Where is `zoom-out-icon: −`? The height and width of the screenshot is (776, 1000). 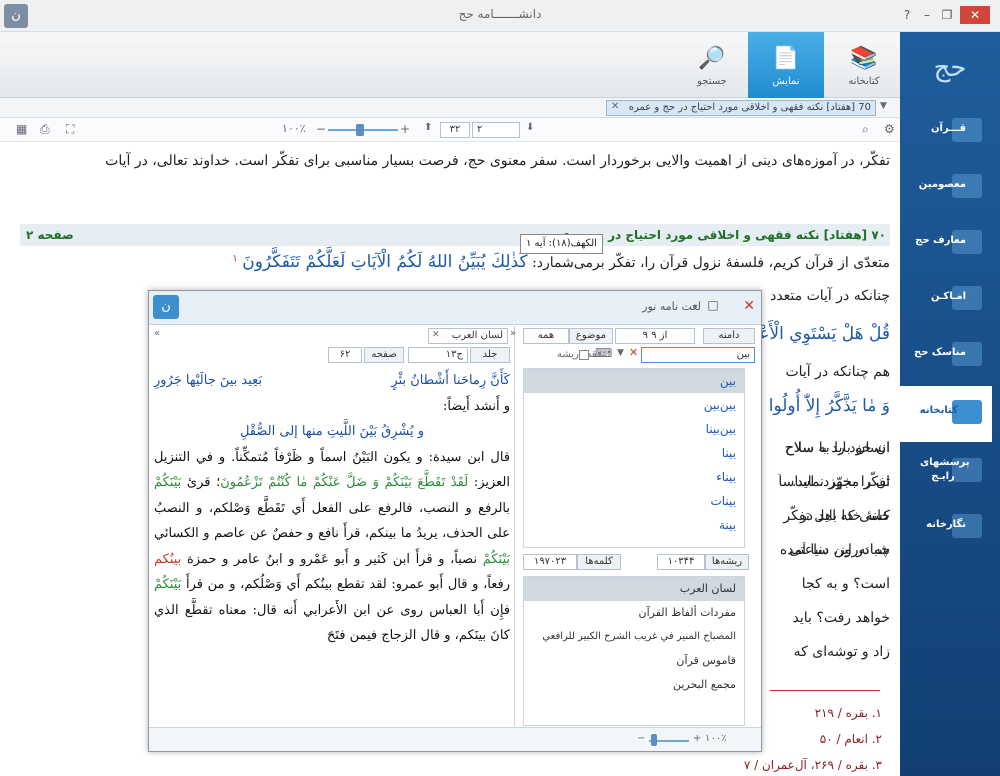
zoom-out-icon: − is located at coordinates (321, 129).